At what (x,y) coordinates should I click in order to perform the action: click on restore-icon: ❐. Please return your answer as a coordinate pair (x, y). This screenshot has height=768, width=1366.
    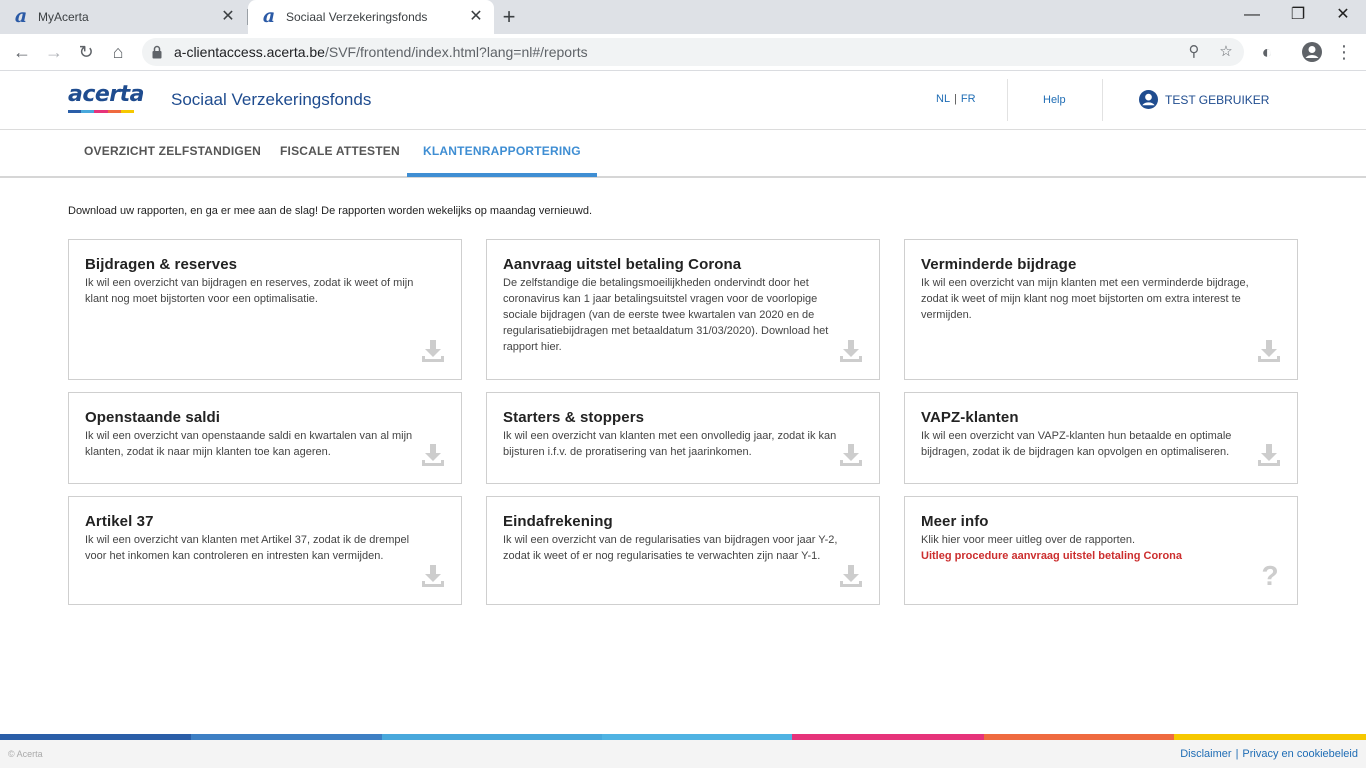
    Looking at the image, I should click on (1298, 15).